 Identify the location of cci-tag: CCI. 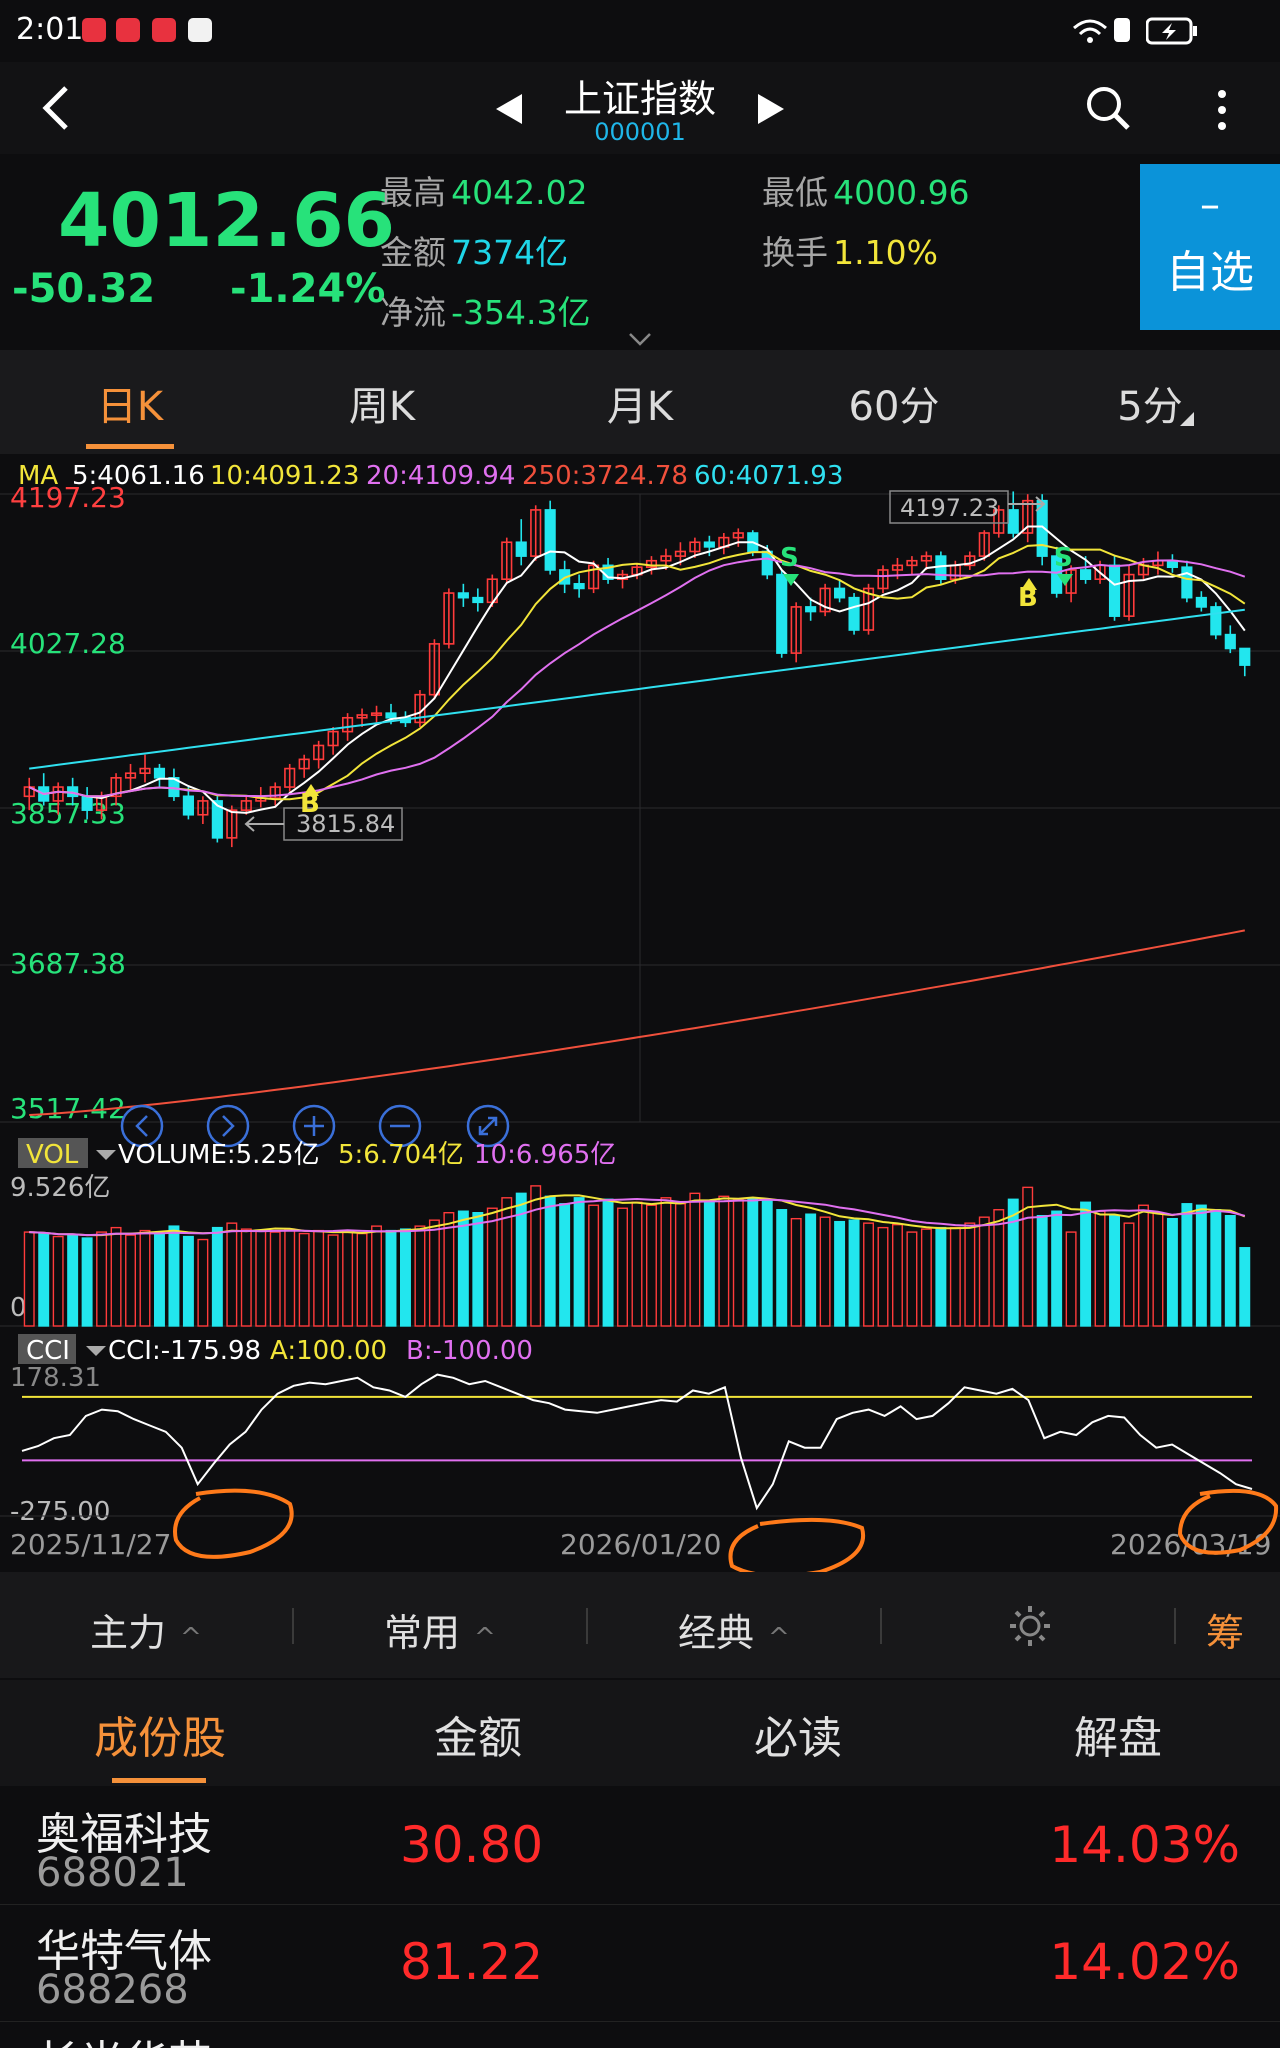
(48, 1351).